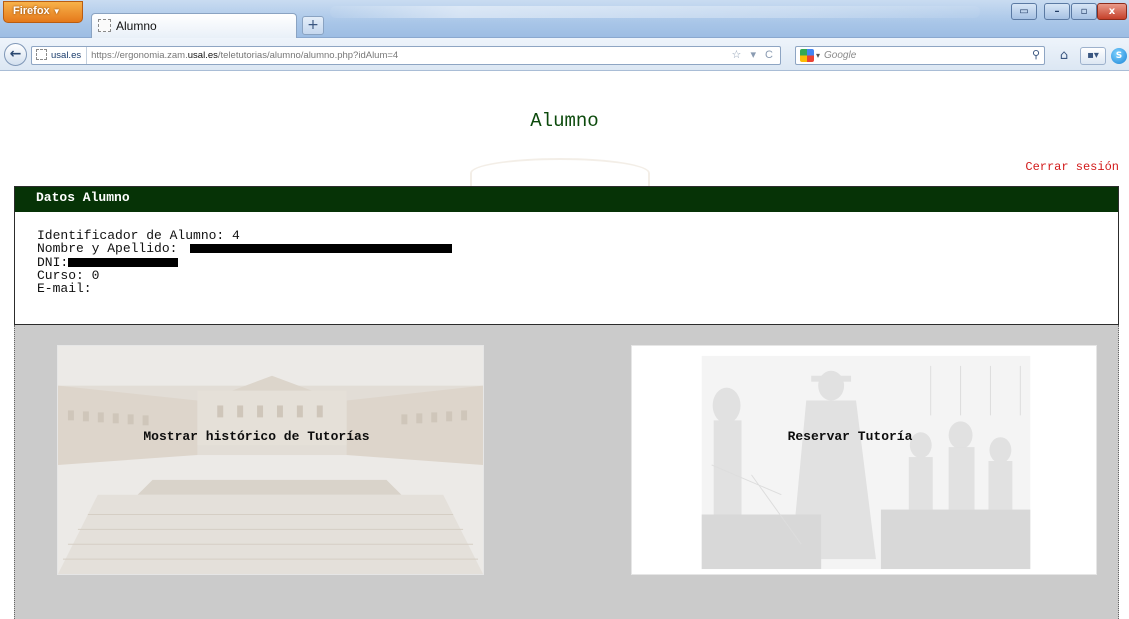  I want to click on search-input: ▾ Google ⚲, so click(920, 55).